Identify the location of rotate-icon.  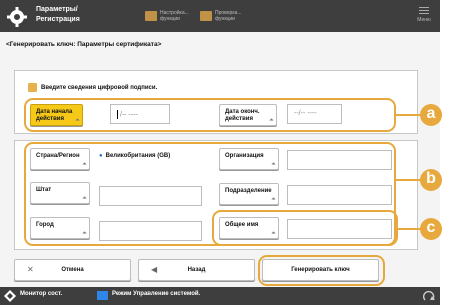
(429, 296).